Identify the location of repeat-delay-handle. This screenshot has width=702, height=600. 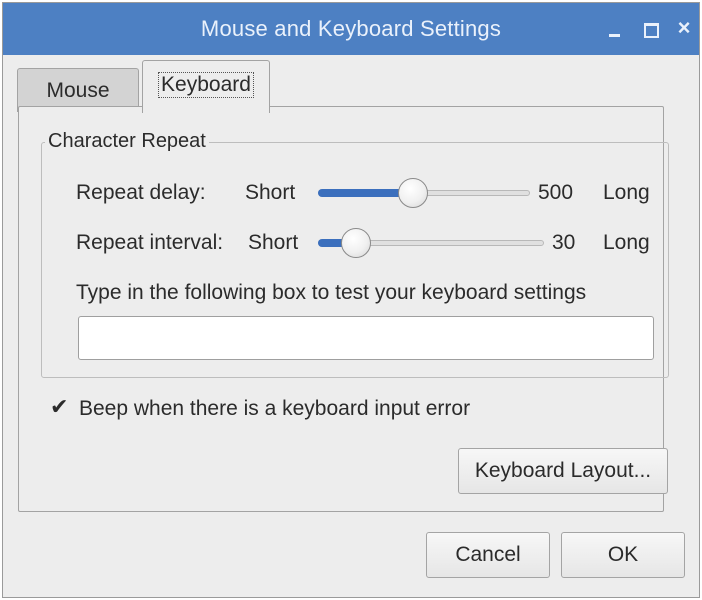
(413, 193).